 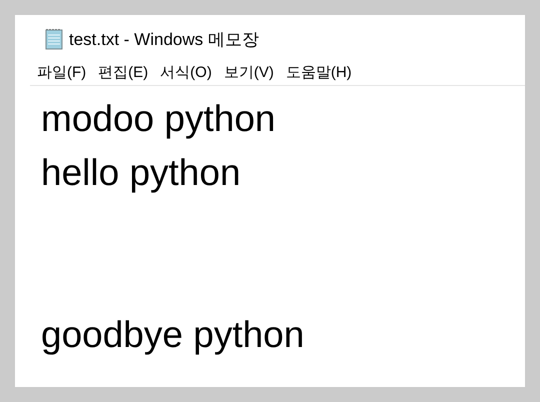 What do you see at coordinates (173, 335) in the screenshot?
I see `text-line: goodbye python` at bounding box center [173, 335].